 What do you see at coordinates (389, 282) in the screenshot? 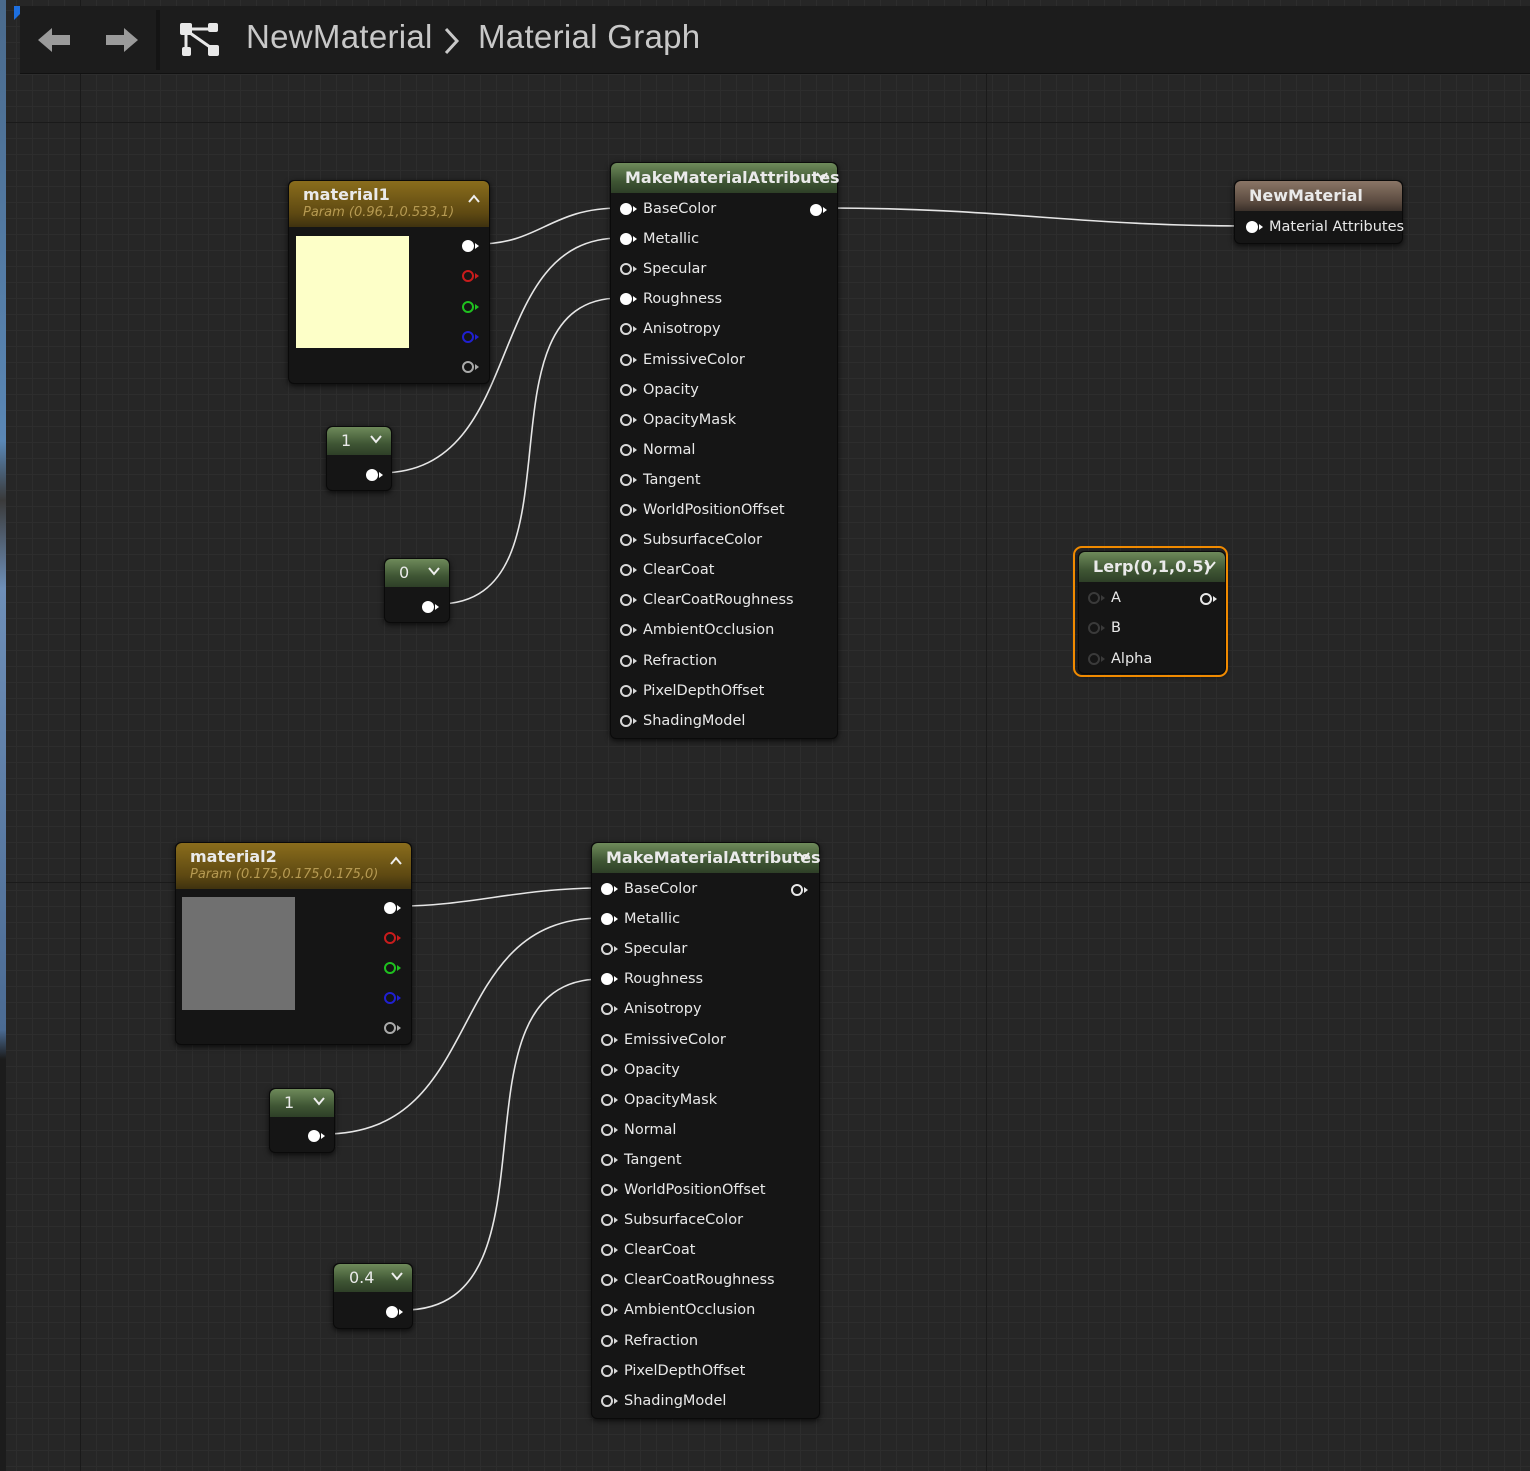
I see `material1-param-node: material1 Param (0.96,1,0.533,1)` at bounding box center [389, 282].